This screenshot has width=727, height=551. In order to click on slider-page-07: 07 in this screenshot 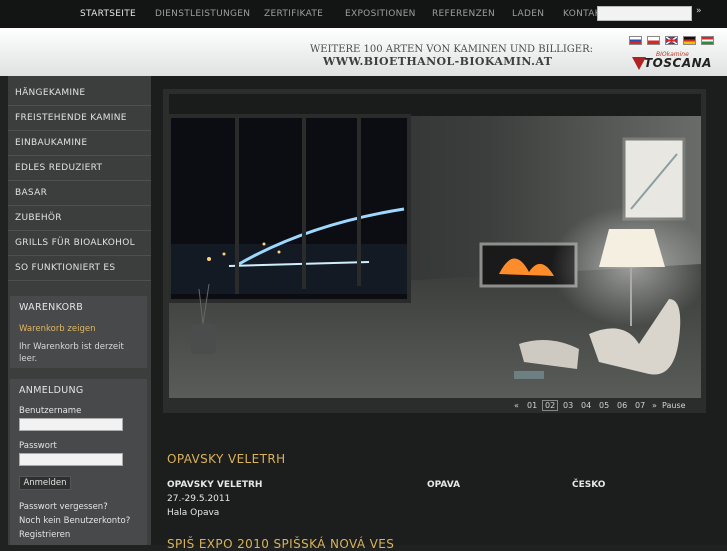, I will do `click(640, 405)`.